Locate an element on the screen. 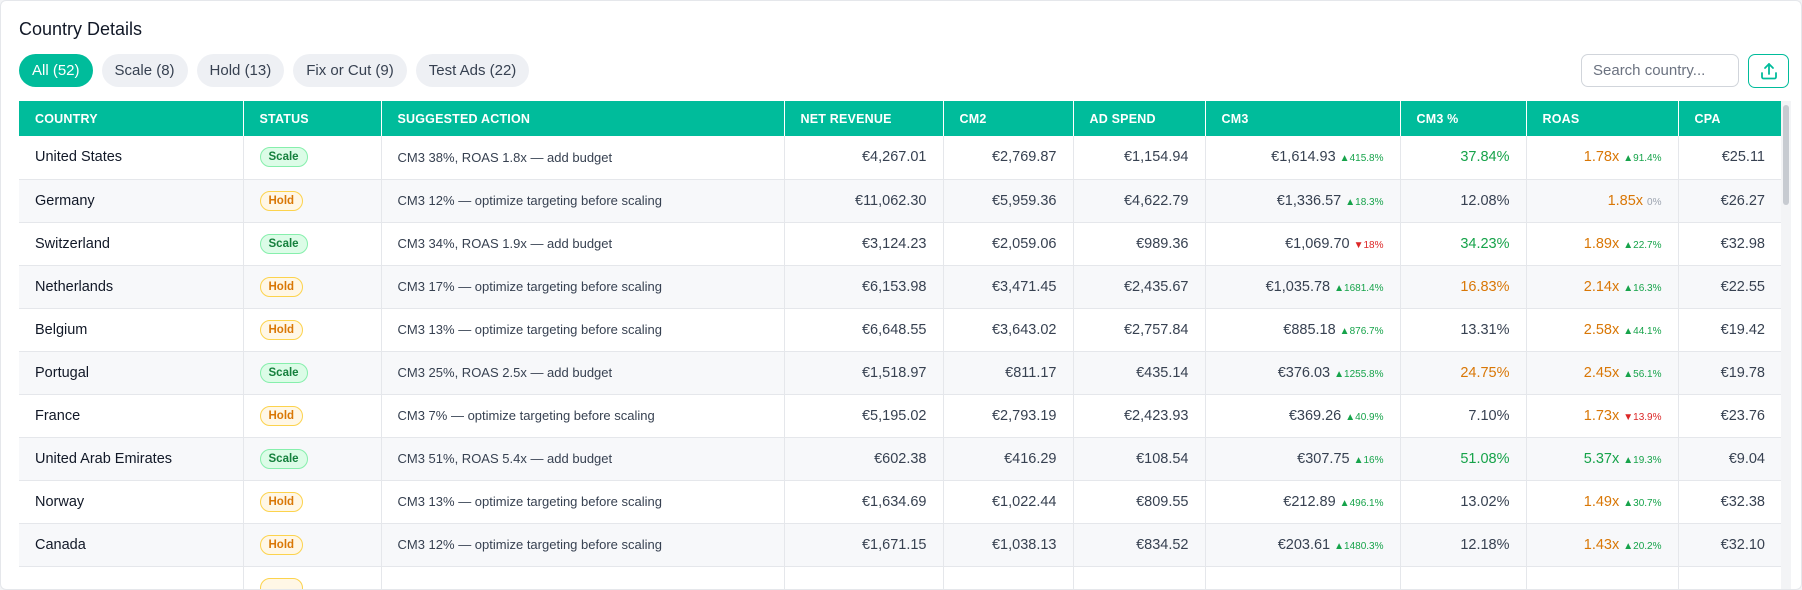 This screenshot has width=1802, height=590. roas-value: 5.37x is located at coordinates (1601, 458).